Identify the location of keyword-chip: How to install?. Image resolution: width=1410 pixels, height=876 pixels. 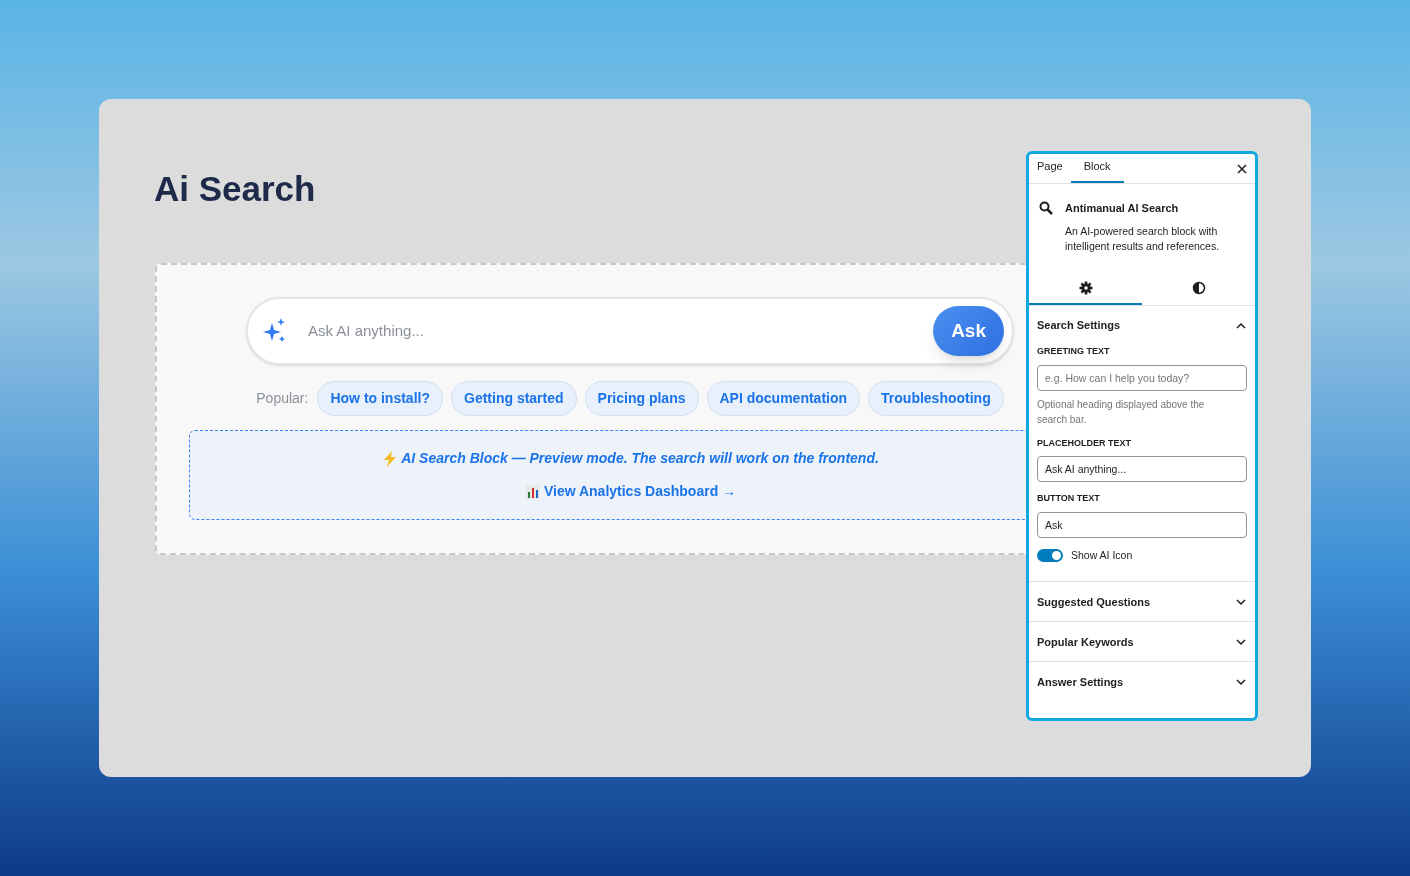
(380, 398).